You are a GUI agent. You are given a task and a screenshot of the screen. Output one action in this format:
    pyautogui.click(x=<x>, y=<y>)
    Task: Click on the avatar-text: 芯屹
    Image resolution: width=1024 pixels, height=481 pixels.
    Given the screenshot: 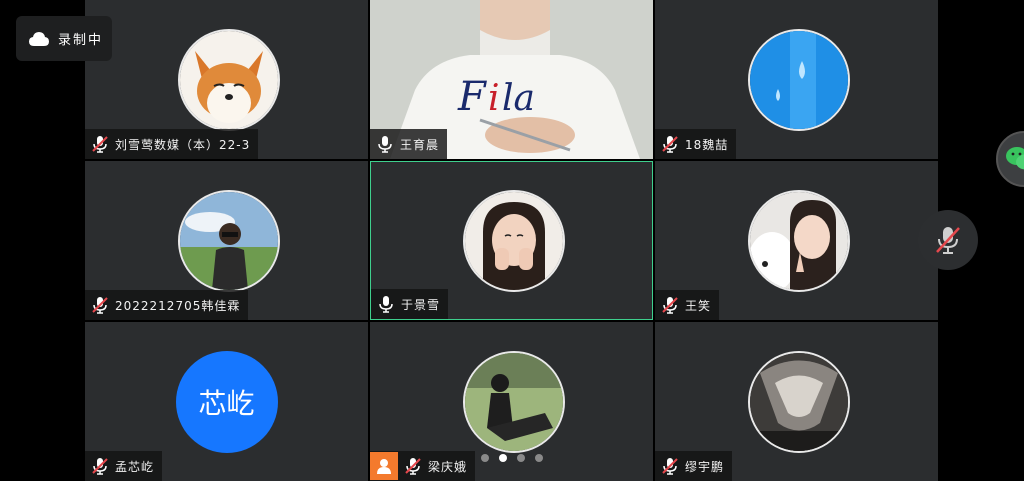 What is the action you would take?
    pyautogui.click(x=226, y=403)
    